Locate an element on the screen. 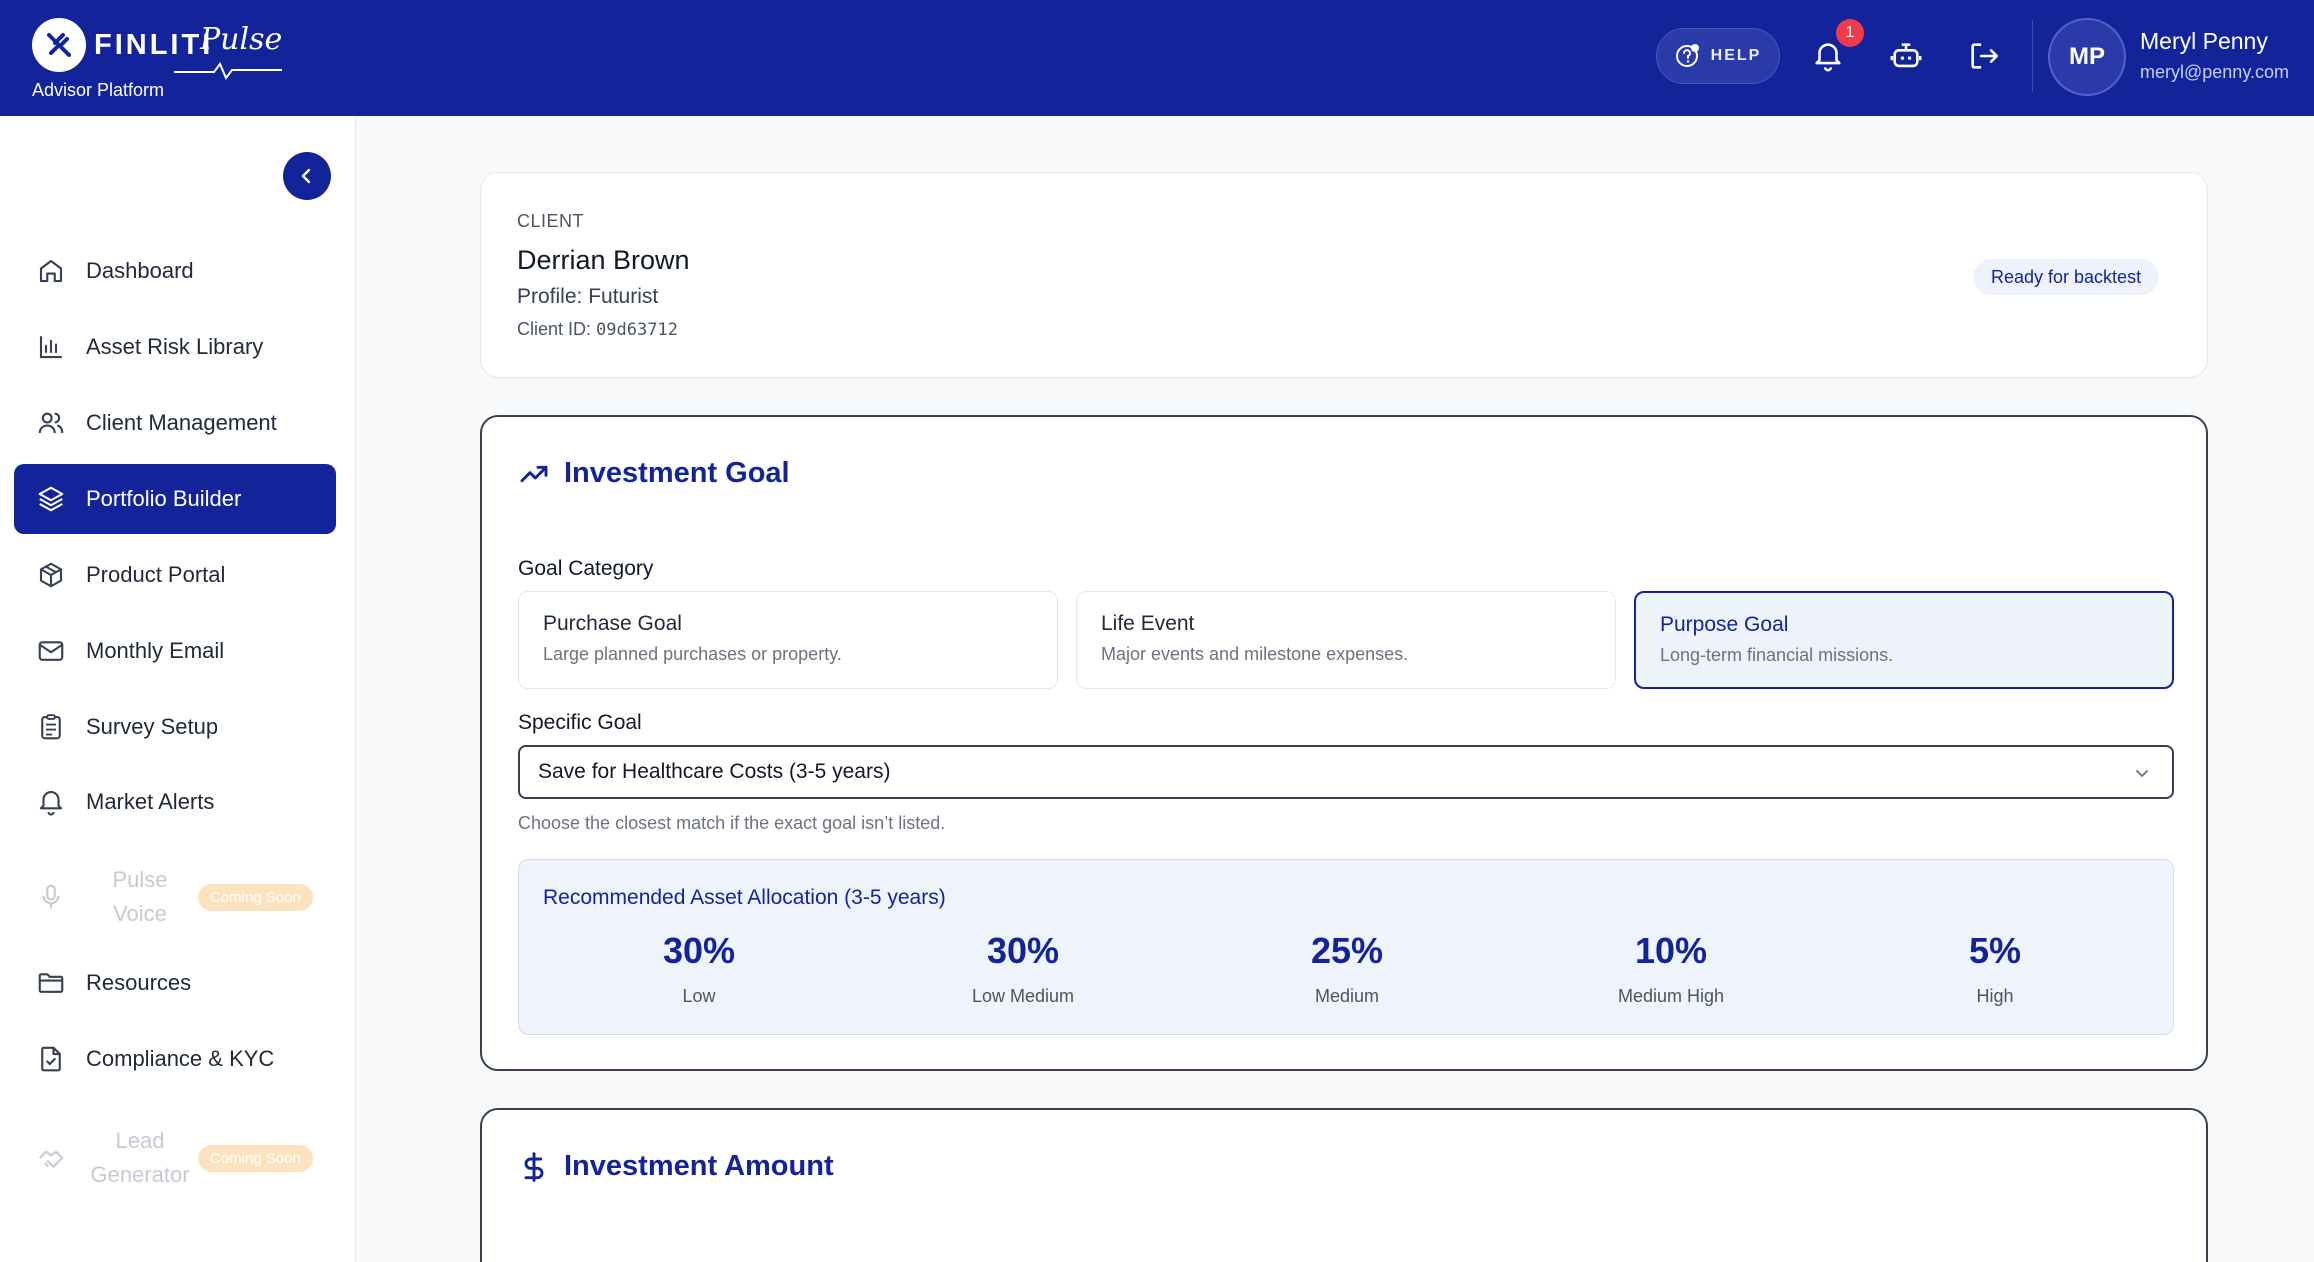 This screenshot has height=1262, width=2314. client-id: Client ID: 09d63712 is located at coordinates (597, 329).